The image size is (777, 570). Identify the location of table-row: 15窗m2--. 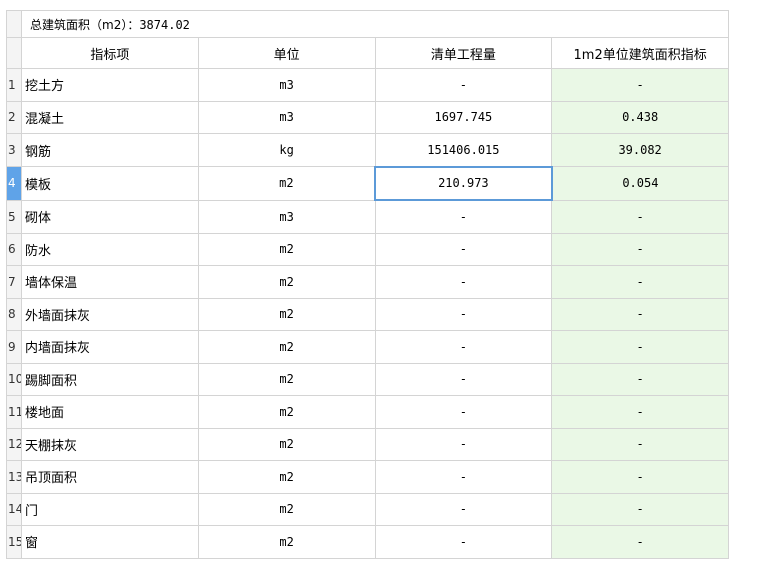
(367, 542).